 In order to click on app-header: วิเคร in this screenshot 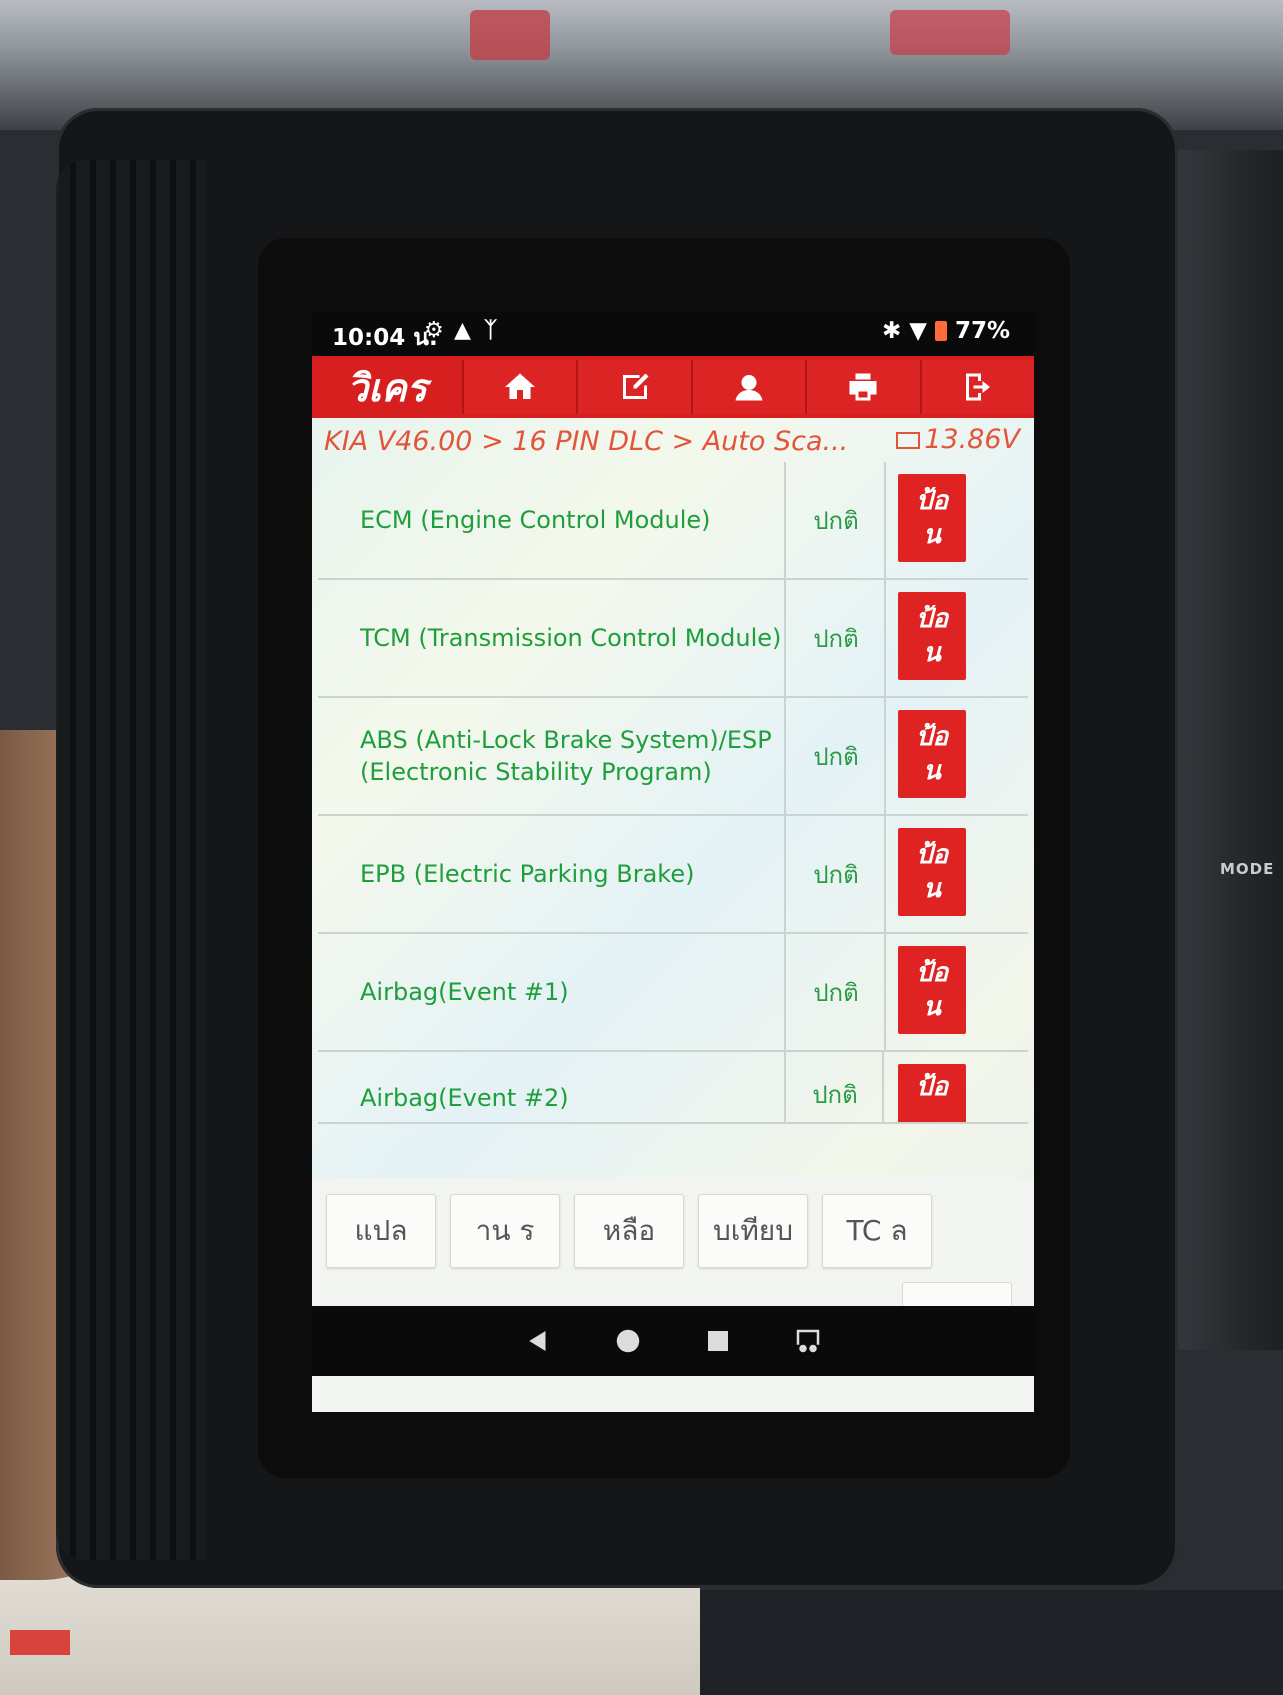, I will do `click(673, 387)`.